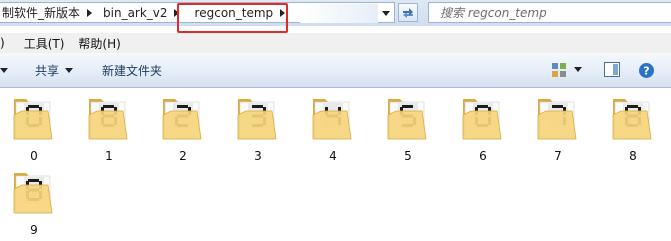 The image size is (671, 241). Describe the element at coordinates (258, 156) in the screenshot. I see `file-label: 3` at that location.